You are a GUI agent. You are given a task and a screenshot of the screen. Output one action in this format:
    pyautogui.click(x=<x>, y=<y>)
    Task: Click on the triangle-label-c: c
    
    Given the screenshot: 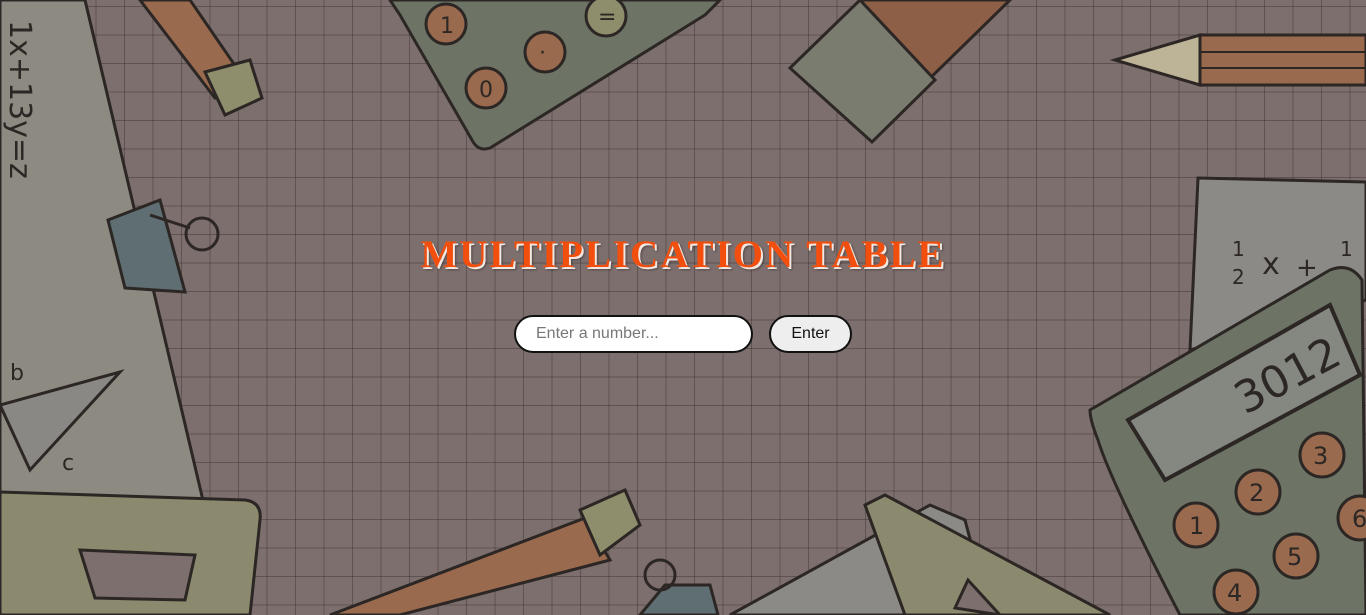 What is the action you would take?
    pyautogui.click(x=68, y=463)
    